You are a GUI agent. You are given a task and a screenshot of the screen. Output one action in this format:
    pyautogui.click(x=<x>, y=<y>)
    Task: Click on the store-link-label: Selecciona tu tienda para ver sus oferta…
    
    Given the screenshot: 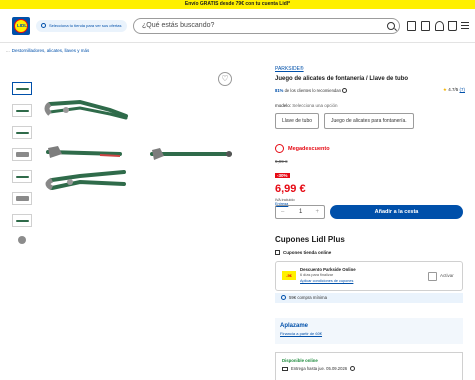 What is the action you would take?
    pyautogui.click(x=85, y=25)
    